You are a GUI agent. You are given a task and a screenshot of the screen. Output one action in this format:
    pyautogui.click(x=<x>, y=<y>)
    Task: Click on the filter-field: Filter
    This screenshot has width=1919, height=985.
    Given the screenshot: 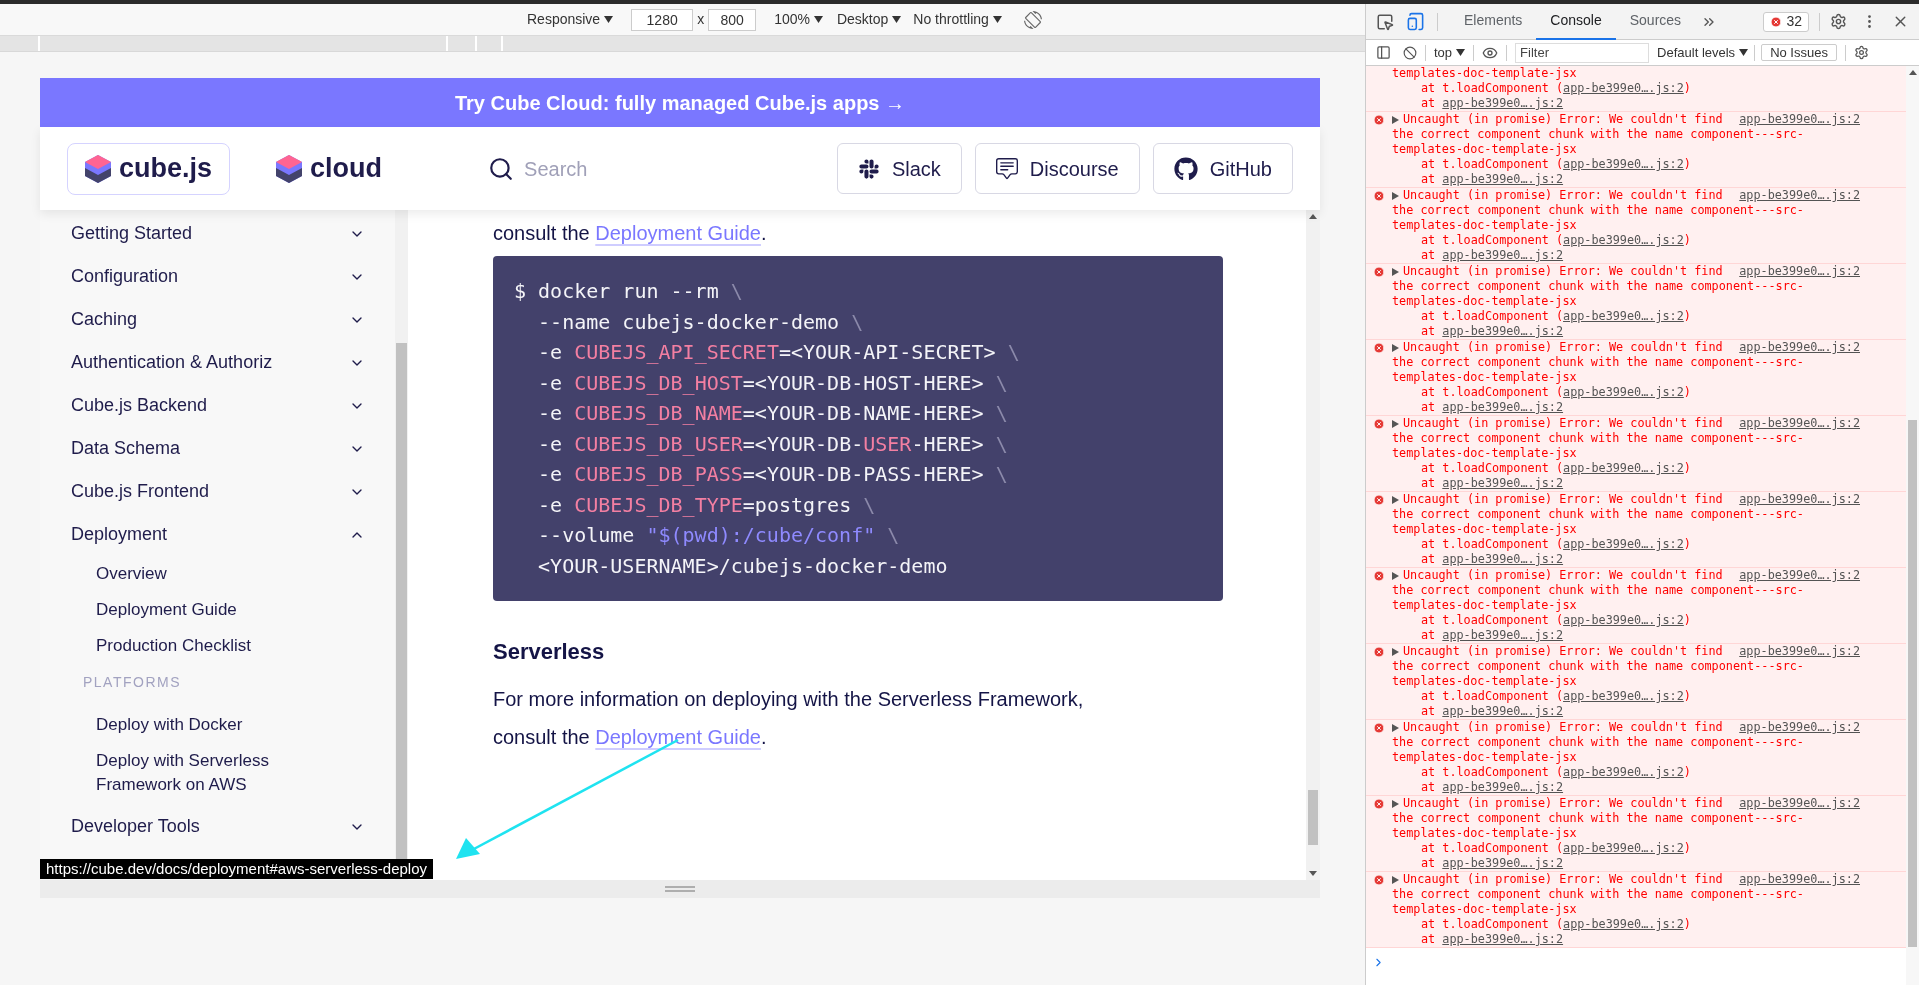 What is the action you would take?
    pyautogui.click(x=1582, y=52)
    